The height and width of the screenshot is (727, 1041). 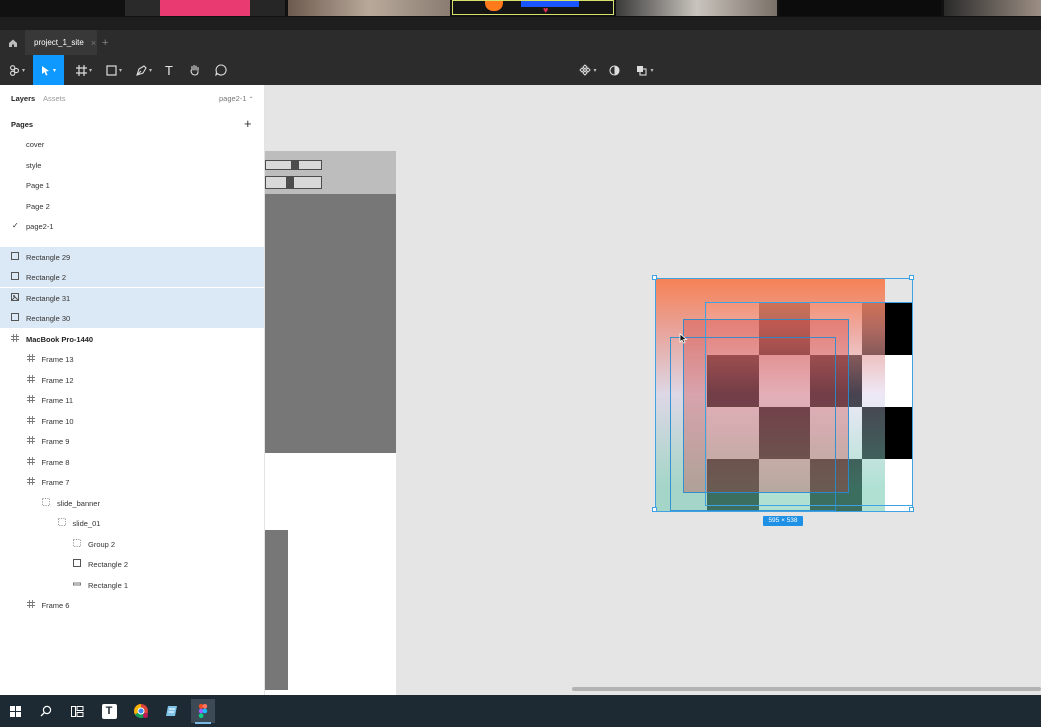 I want to click on main-menu-button: ▾, so click(x=17, y=70).